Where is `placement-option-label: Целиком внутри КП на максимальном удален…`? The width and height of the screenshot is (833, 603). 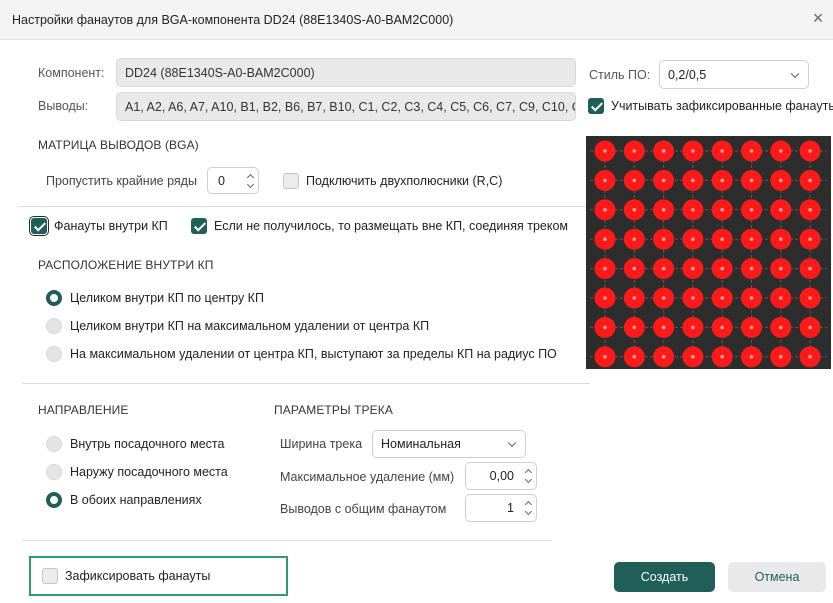
placement-option-label: Целиком внутри КП на максимальном удален… is located at coordinates (250, 326).